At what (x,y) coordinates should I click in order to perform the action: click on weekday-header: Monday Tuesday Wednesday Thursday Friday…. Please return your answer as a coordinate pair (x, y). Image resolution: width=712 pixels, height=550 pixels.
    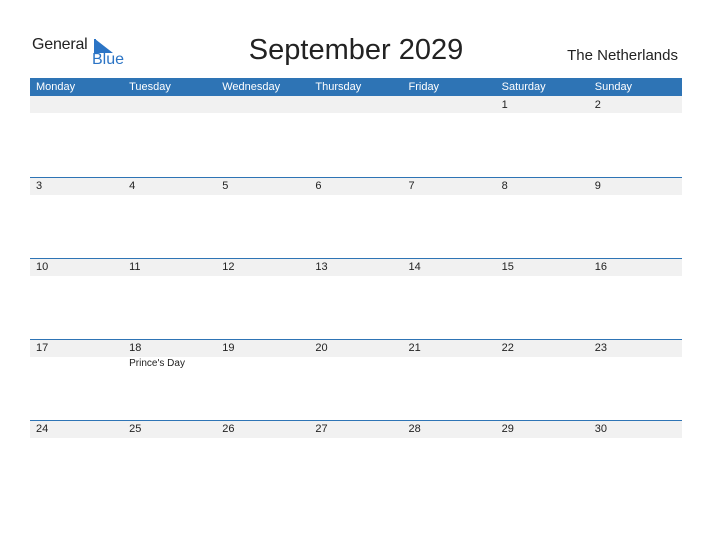
    Looking at the image, I should click on (356, 87).